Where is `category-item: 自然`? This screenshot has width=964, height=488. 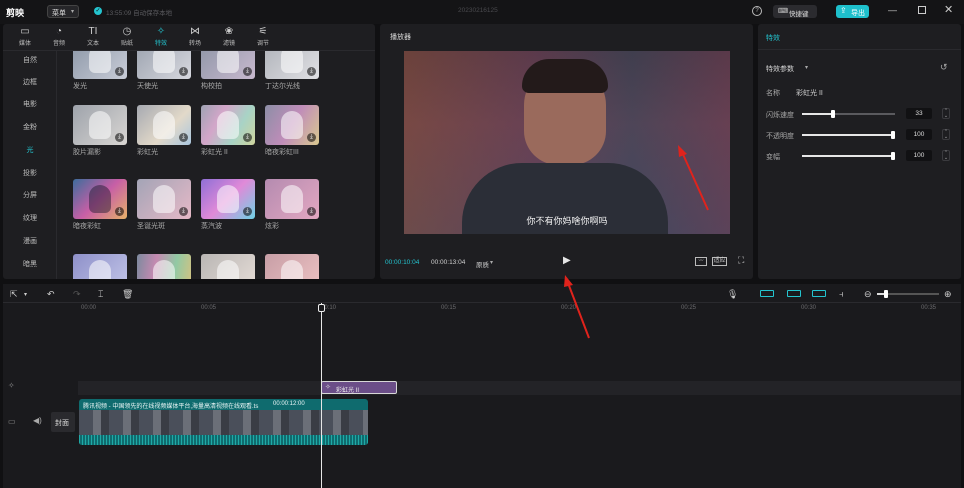
category-item: 自然 is located at coordinates (30, 60).